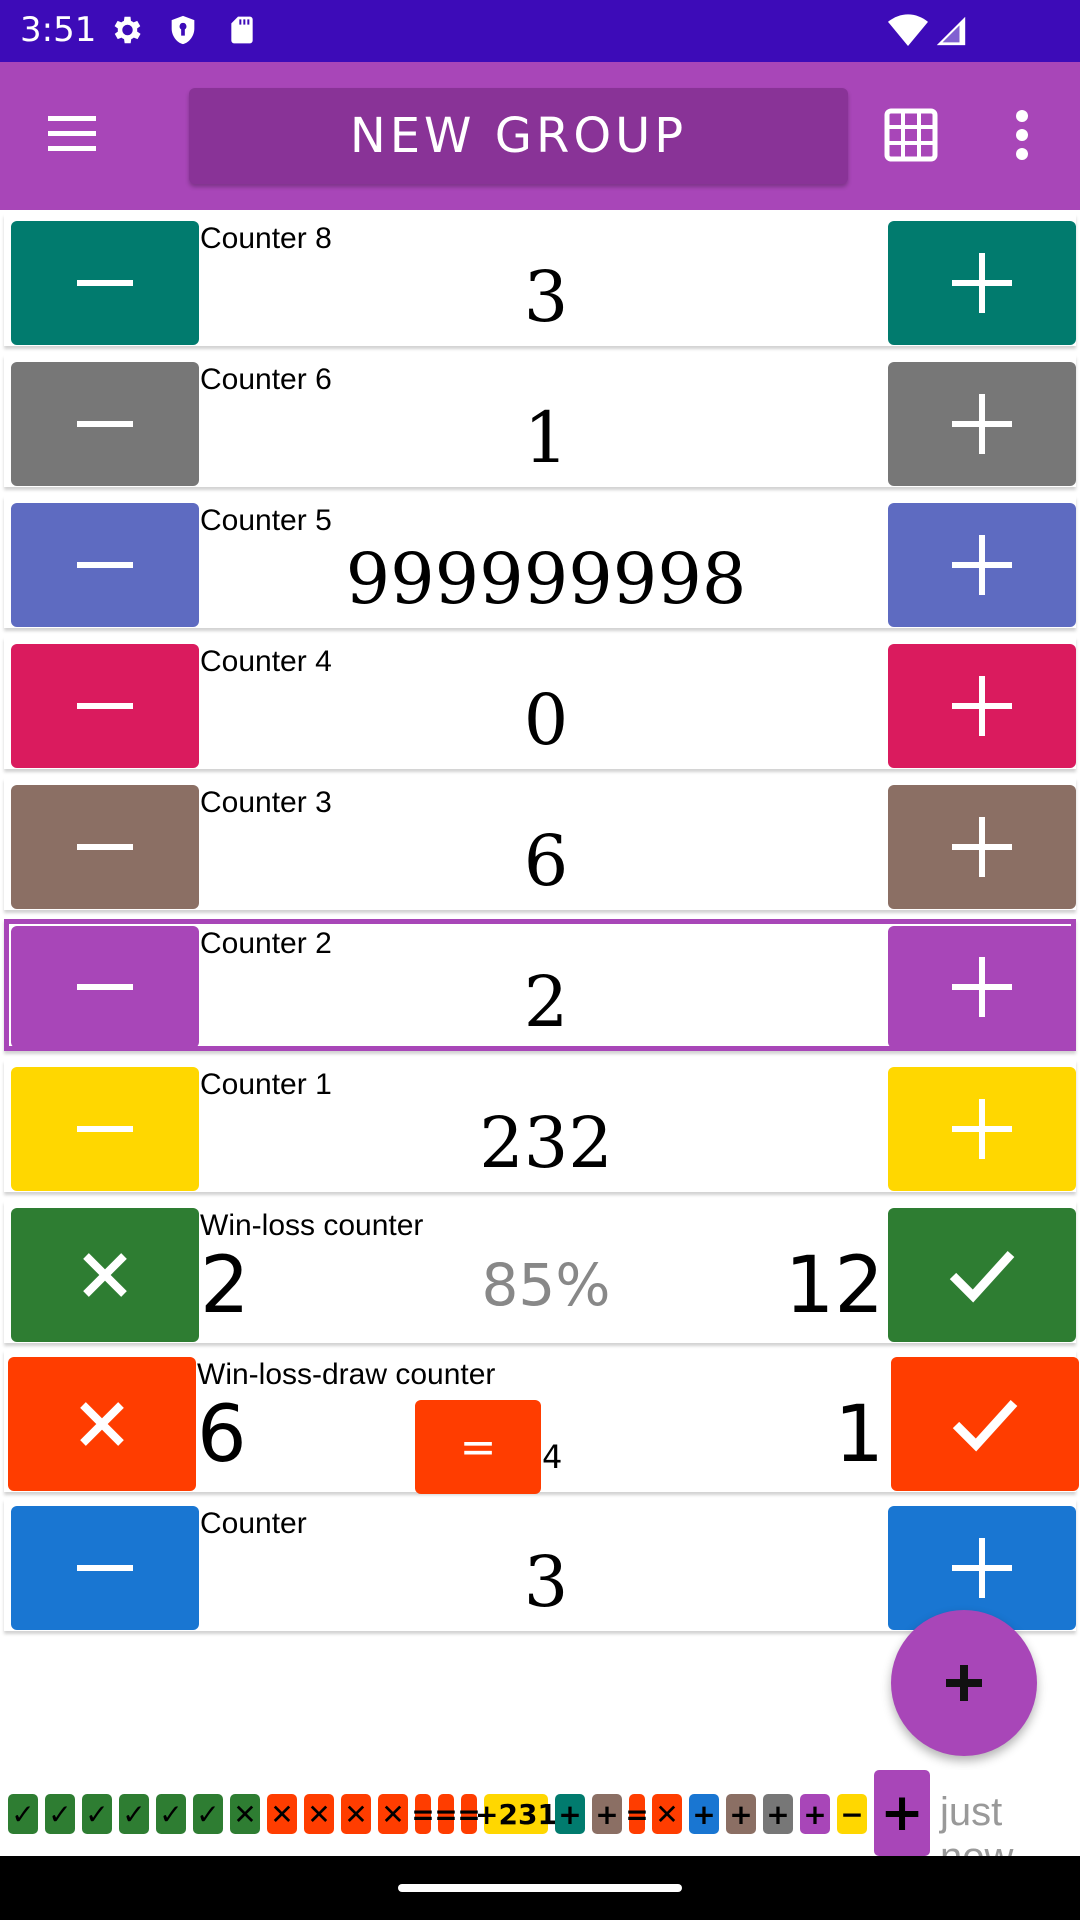  What do you see at coordinates (312, 1225) in the screenshot?
I see `win-loss-name: Win-loss counter` at bounding box center [312, 1225].